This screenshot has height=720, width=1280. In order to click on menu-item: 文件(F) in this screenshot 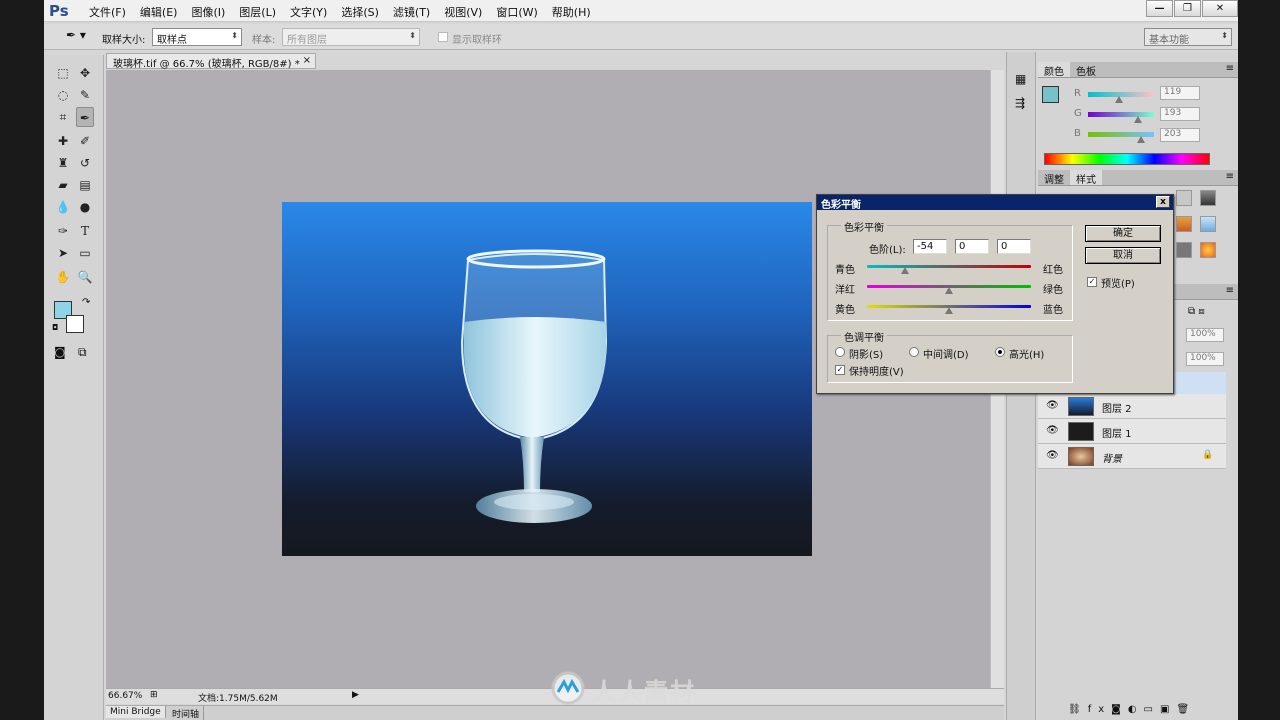, I will do `click(107, 12)`.